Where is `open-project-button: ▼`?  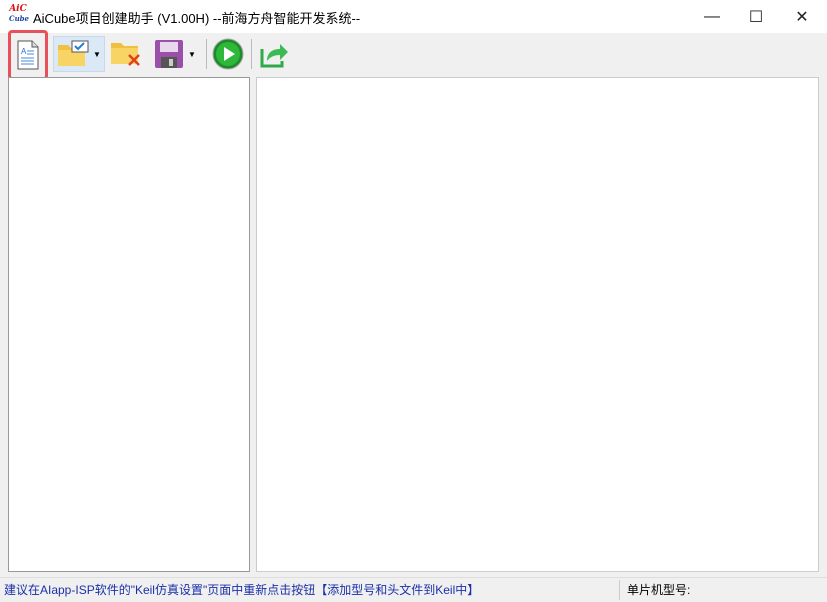
open-project-button: ▼ is located at coordinates (79, 54).